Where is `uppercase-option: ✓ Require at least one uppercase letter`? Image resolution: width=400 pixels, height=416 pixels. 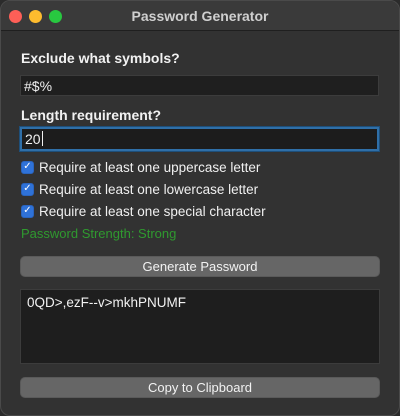
uppercase-option: ✓ Require at least one uppercase letter is located at coordinates (140, 167).